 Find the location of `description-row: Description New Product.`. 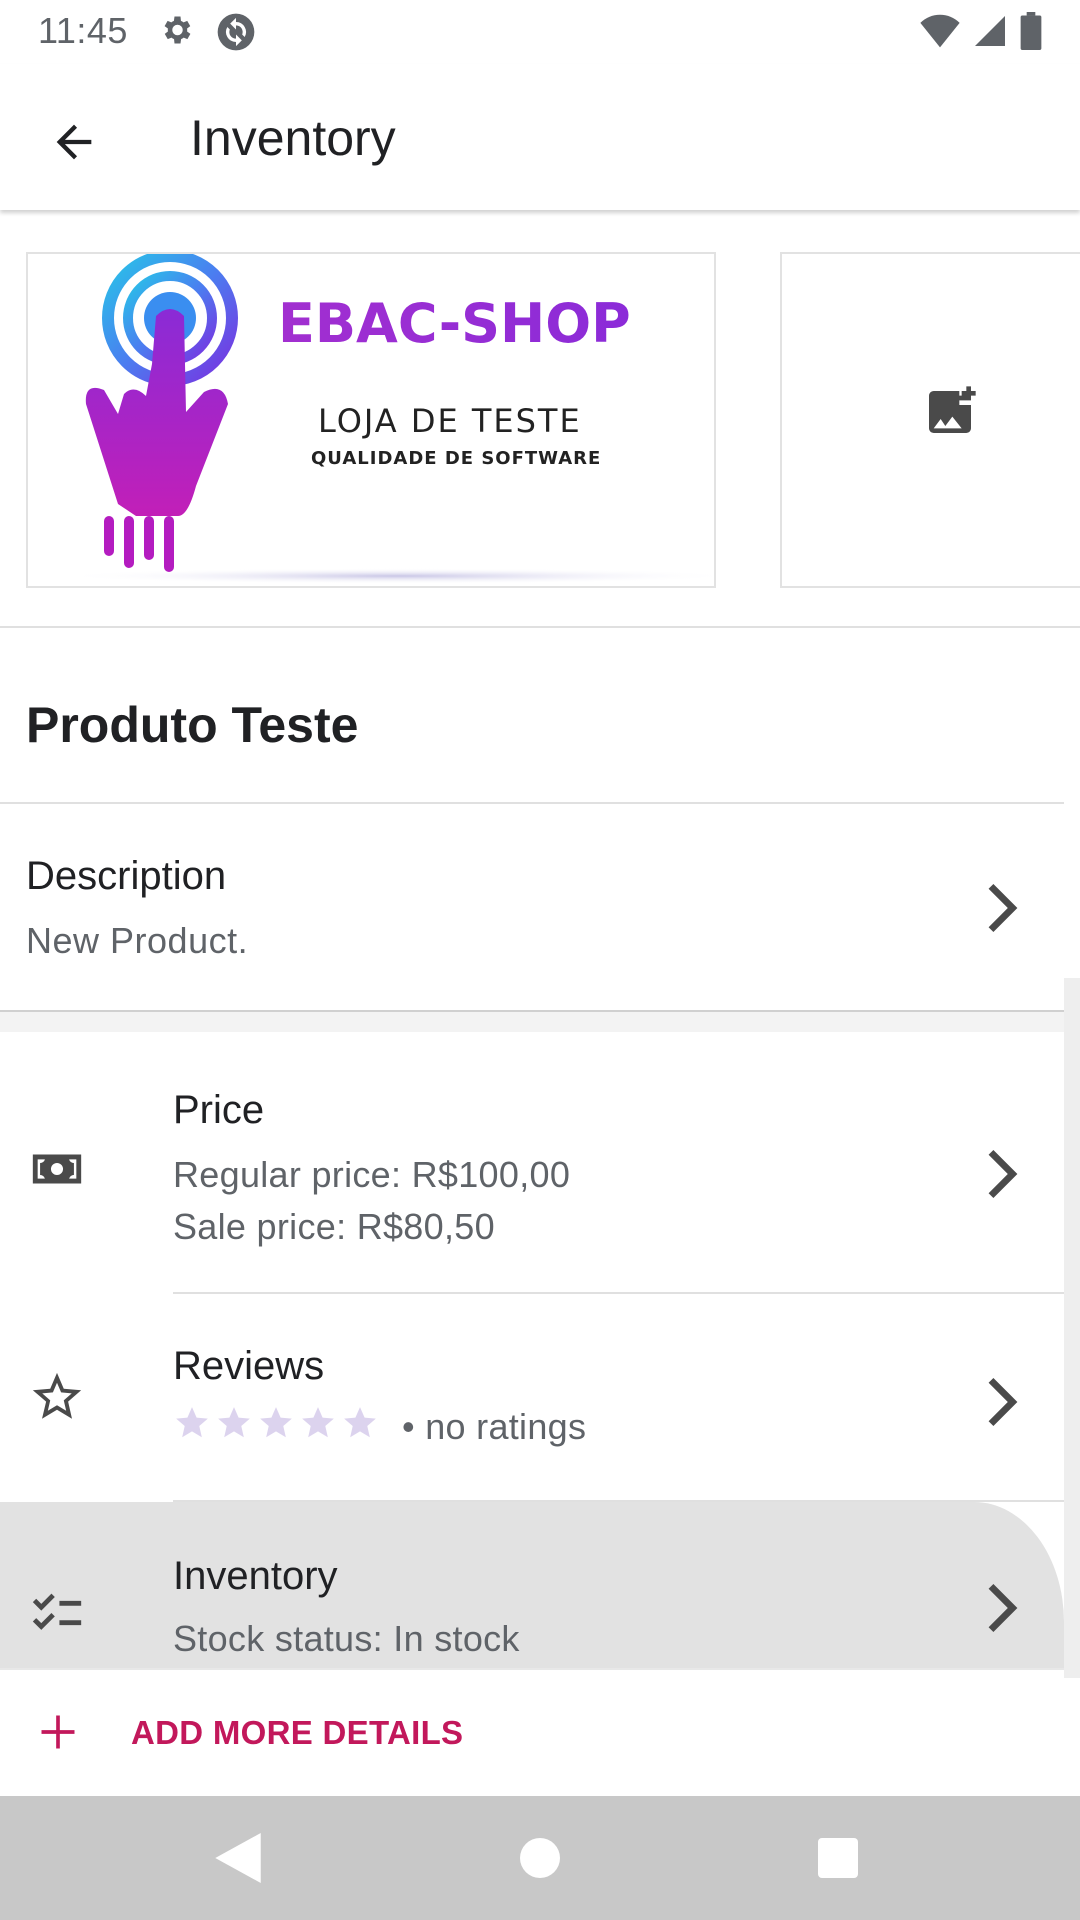

description-row: Description New Product. is located at coordinates (532, 908).